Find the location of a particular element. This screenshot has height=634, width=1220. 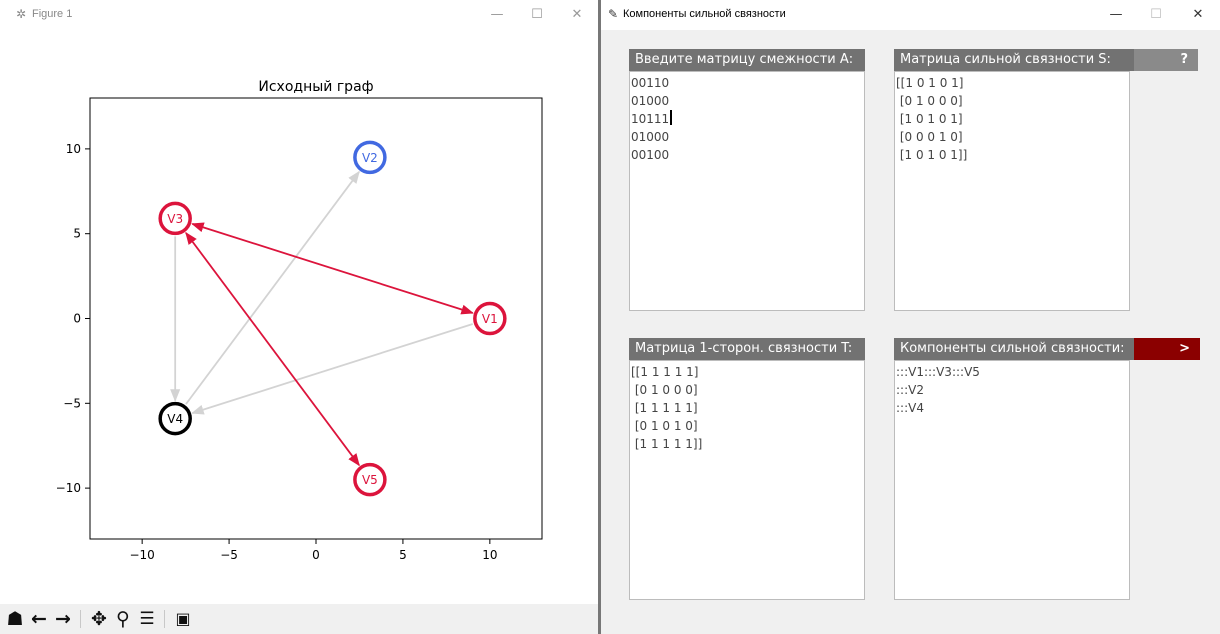

components-header: Компоненты сильной связности: is located at coordinates (1014, 349).